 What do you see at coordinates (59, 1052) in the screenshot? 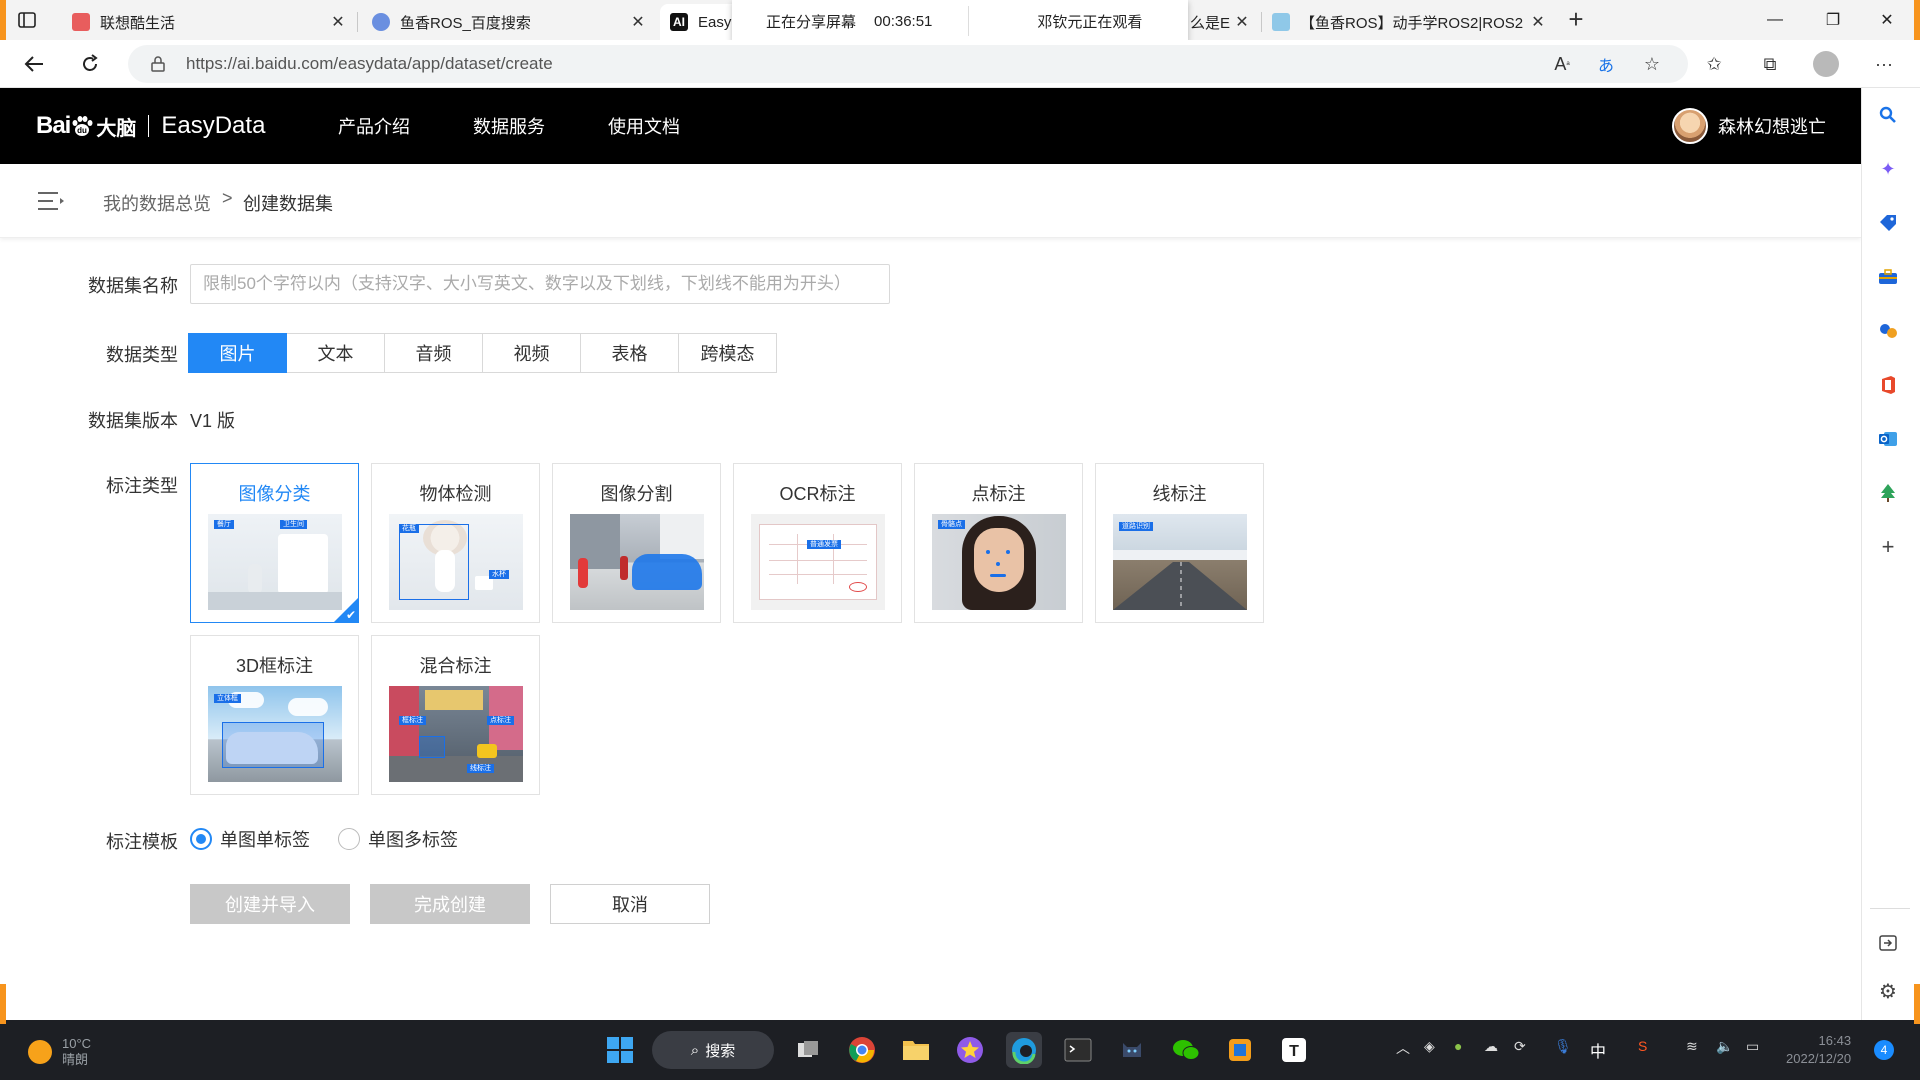
I see `weather-widget: 10°C 晴朗` at bounding box center [59, 1052].